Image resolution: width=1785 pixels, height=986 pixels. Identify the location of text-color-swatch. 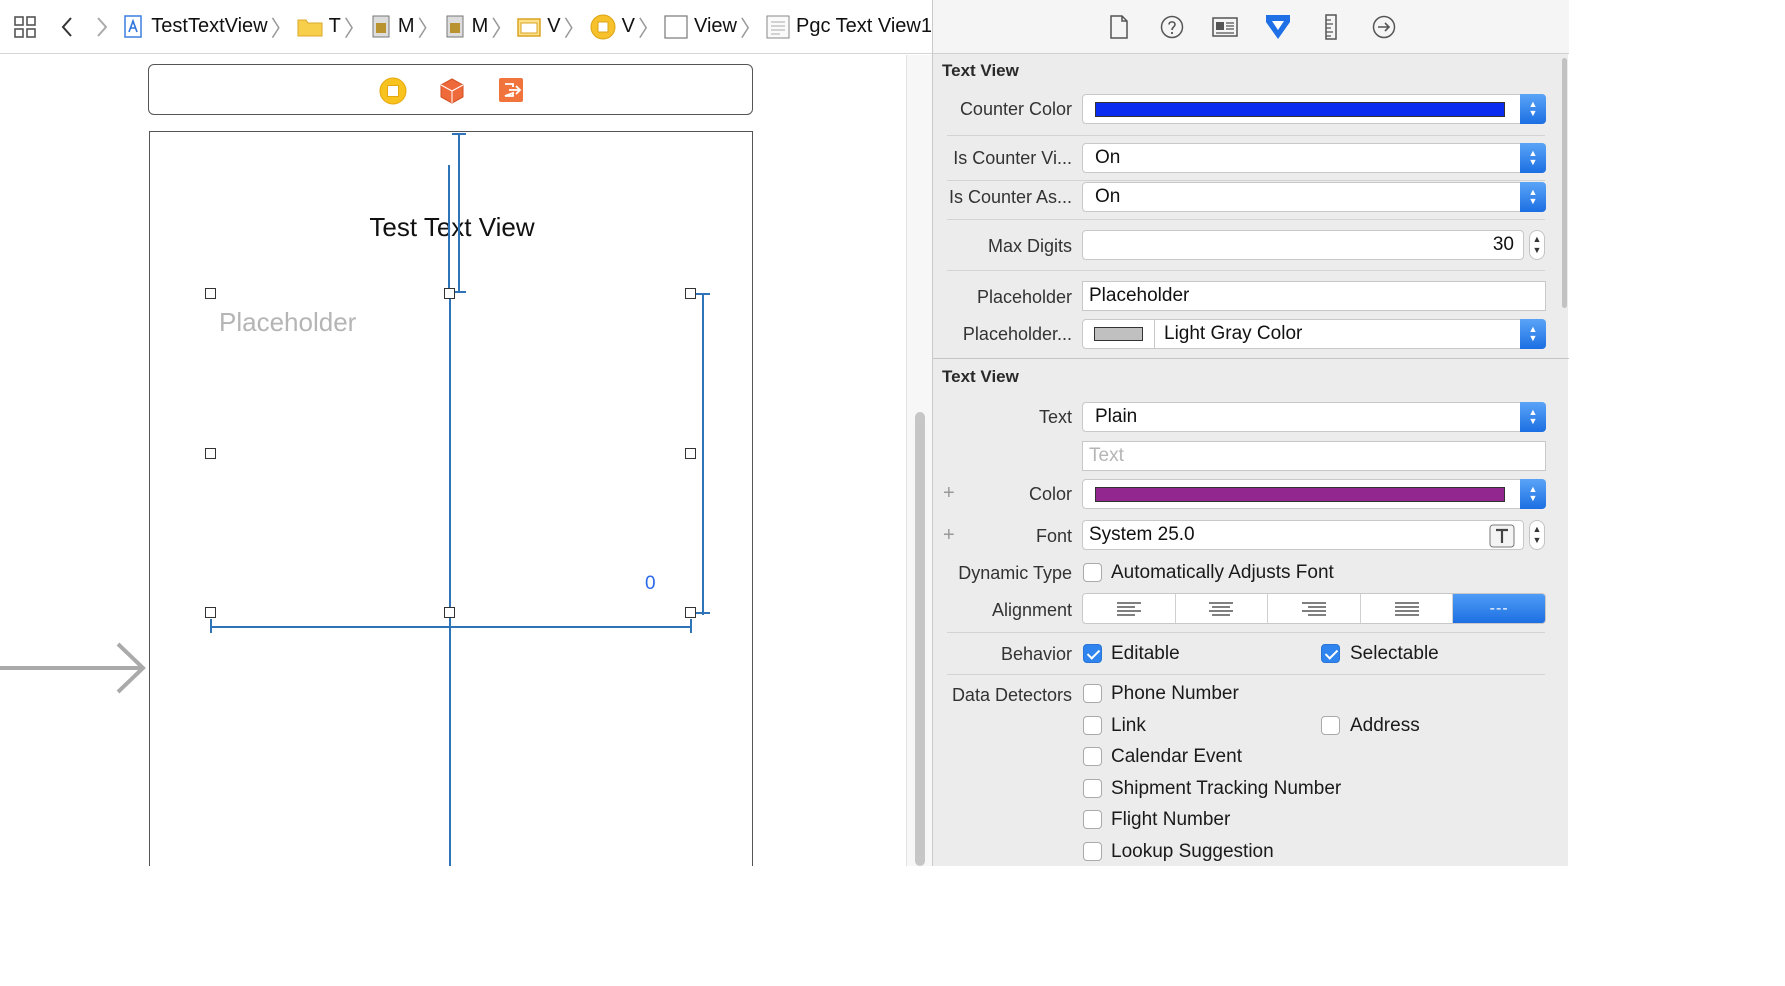
(1300, 494).